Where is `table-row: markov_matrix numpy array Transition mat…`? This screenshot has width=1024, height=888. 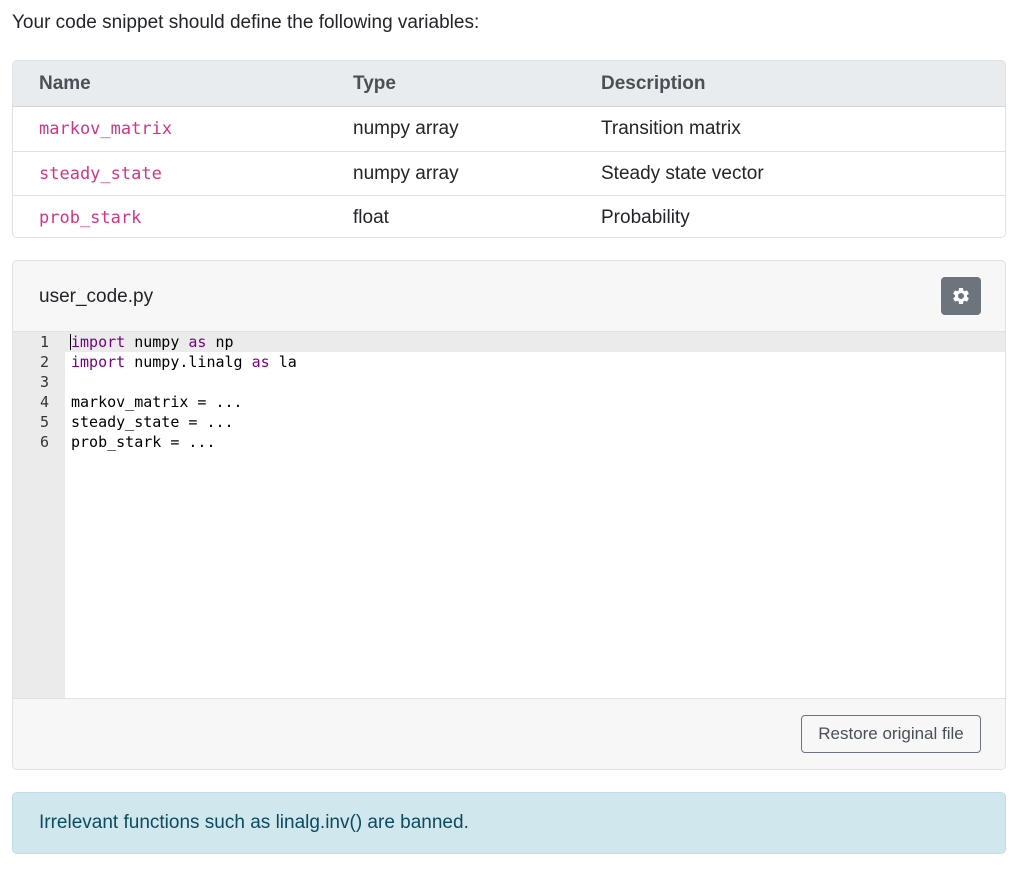
table-row: markov_matrix numpy array Transition mat… is located at coordinates (509, 129).